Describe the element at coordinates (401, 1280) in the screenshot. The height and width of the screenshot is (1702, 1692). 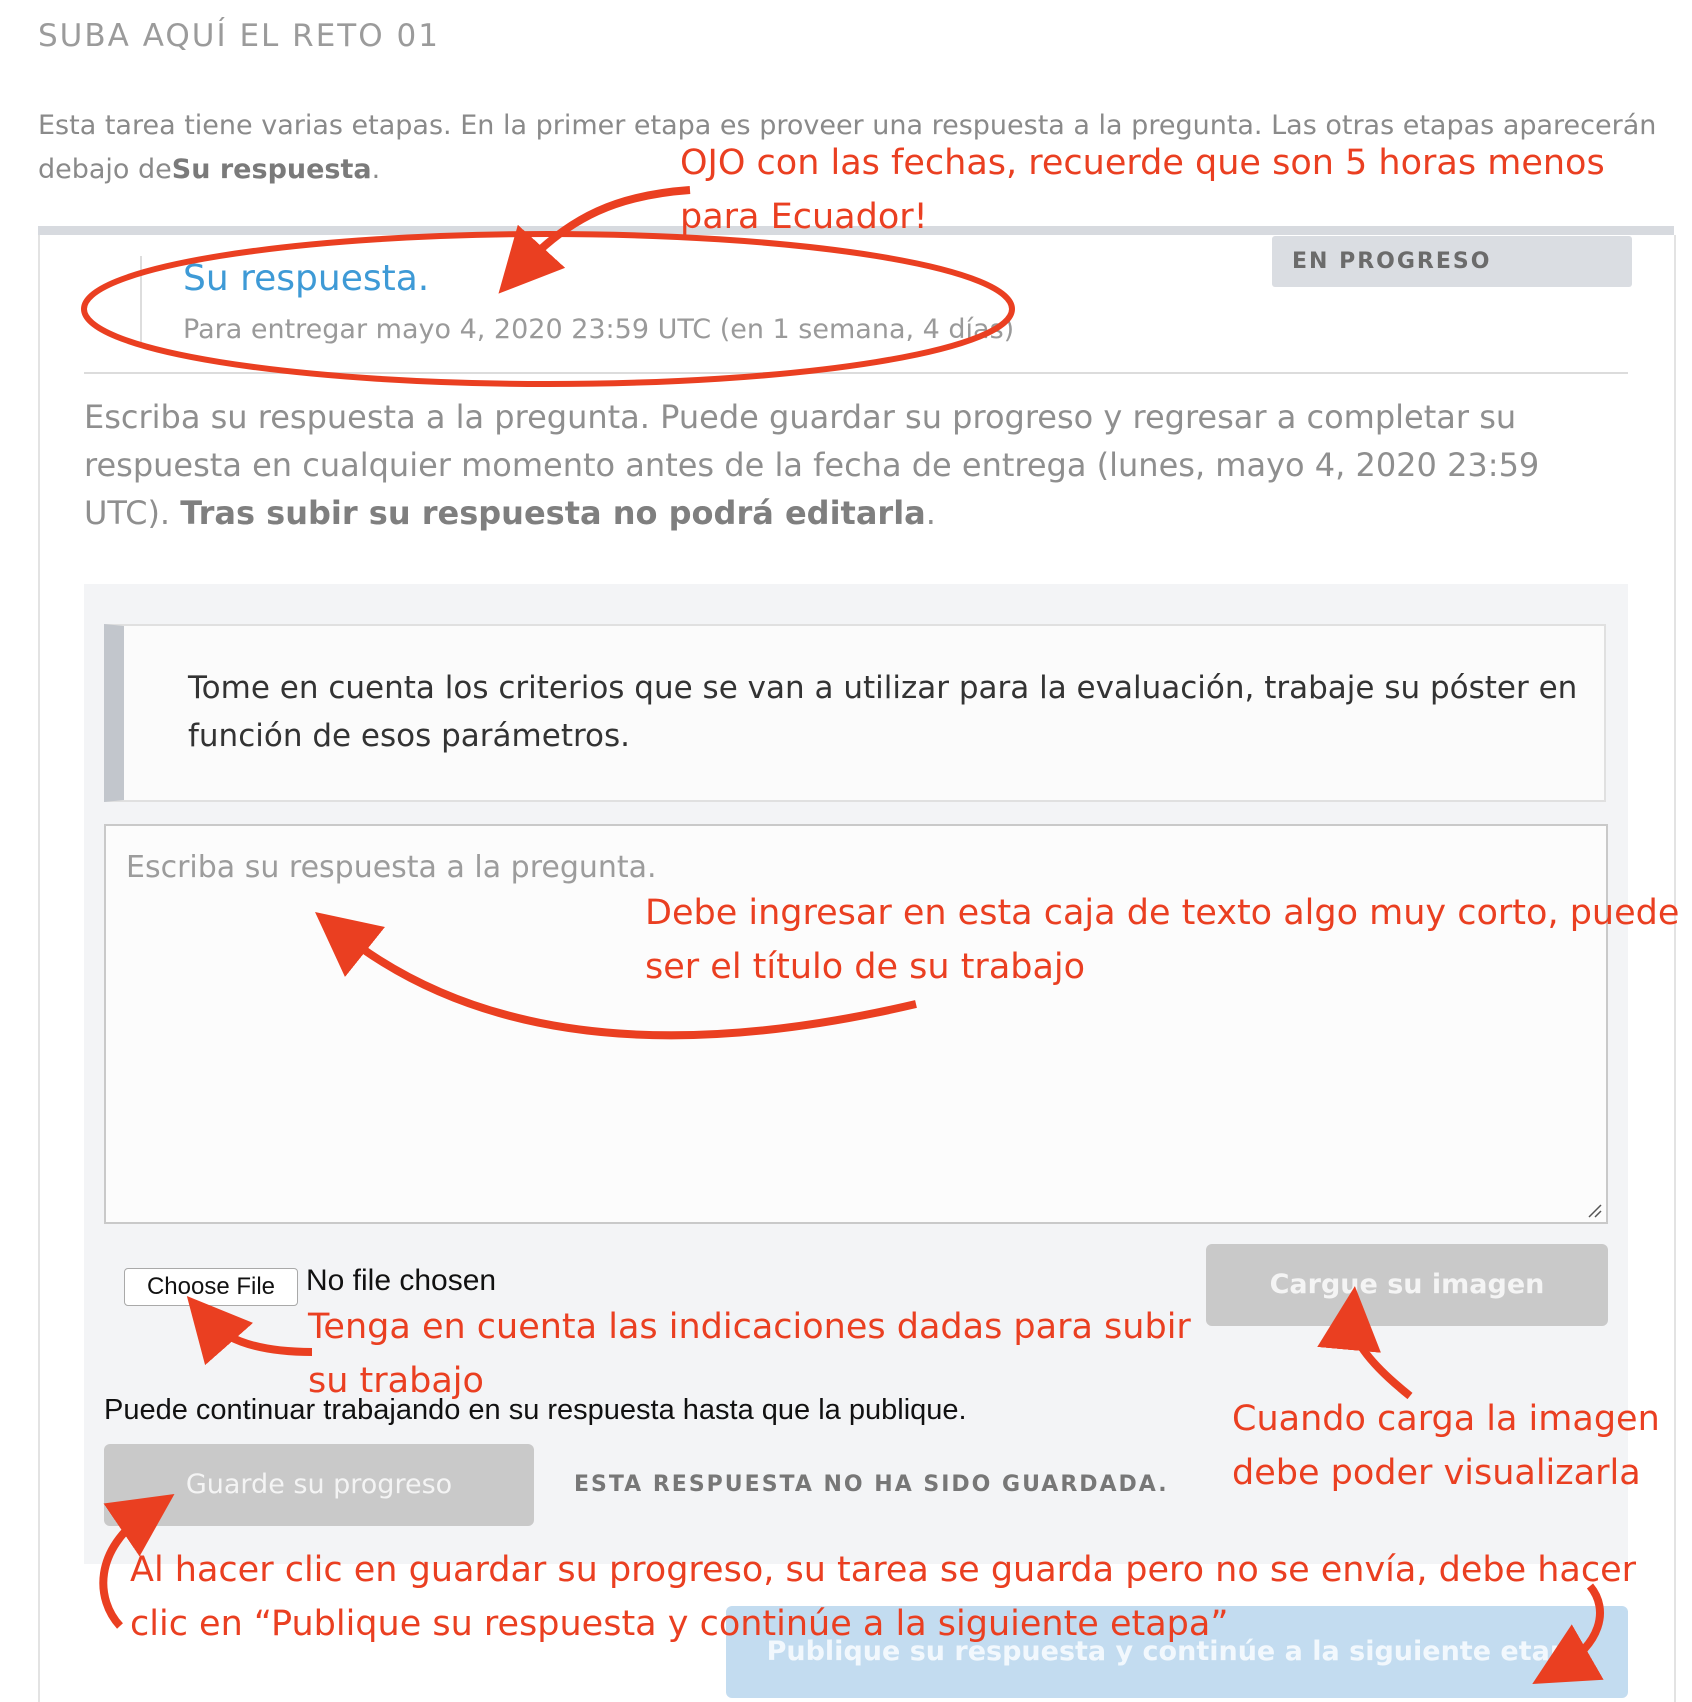
I see `file-status: No file chosen` at that location.